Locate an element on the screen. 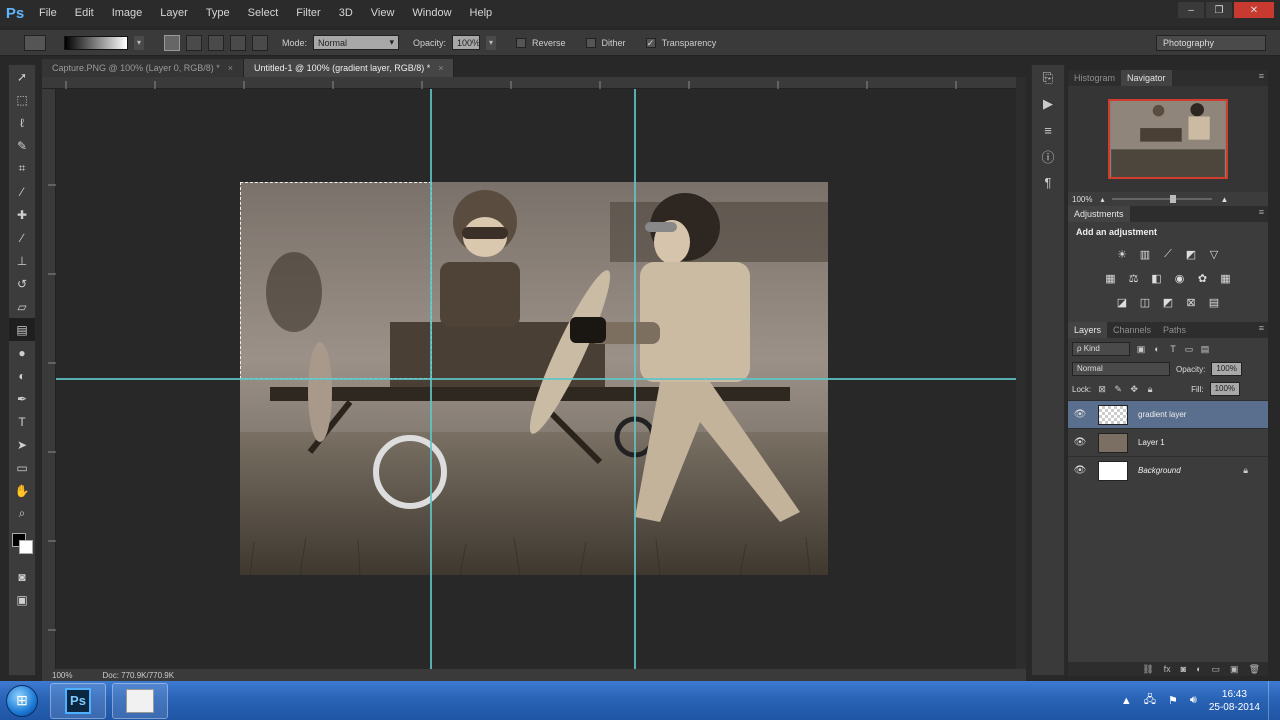 This screenshot has width=1280, height=720. posterize-icon: ◫ is located at coordinates (1145, 302).